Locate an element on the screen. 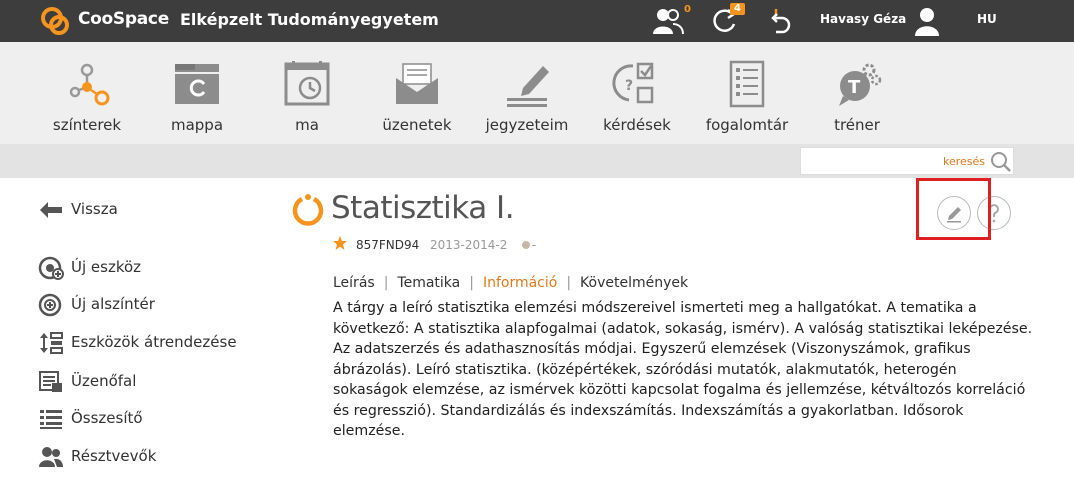 This screenshot has height=483, width=1074. user-icon is located at coordinates (927, 22).